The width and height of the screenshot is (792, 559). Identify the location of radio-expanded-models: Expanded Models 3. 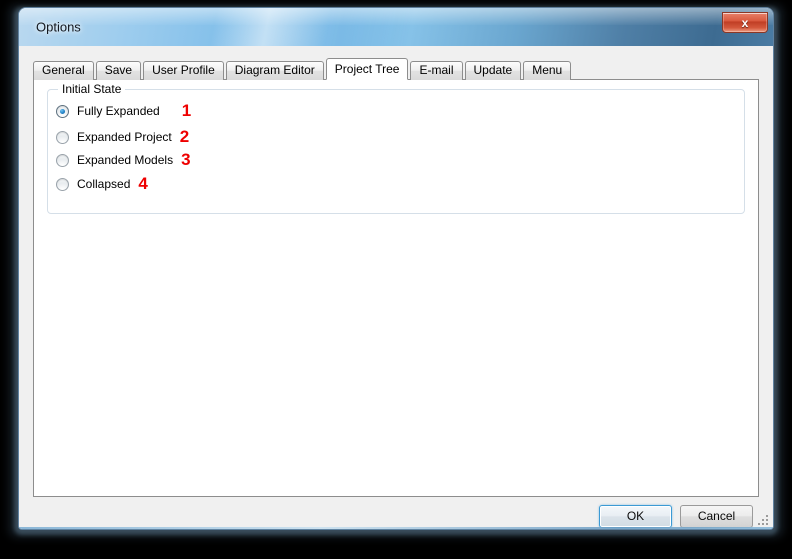
(123, 160).